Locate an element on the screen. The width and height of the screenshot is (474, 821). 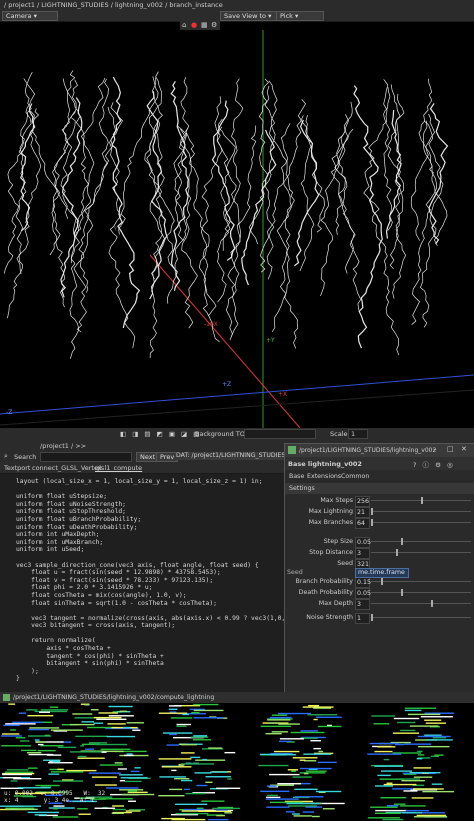
minimize-icon: – is located at coordinates (435, 449).